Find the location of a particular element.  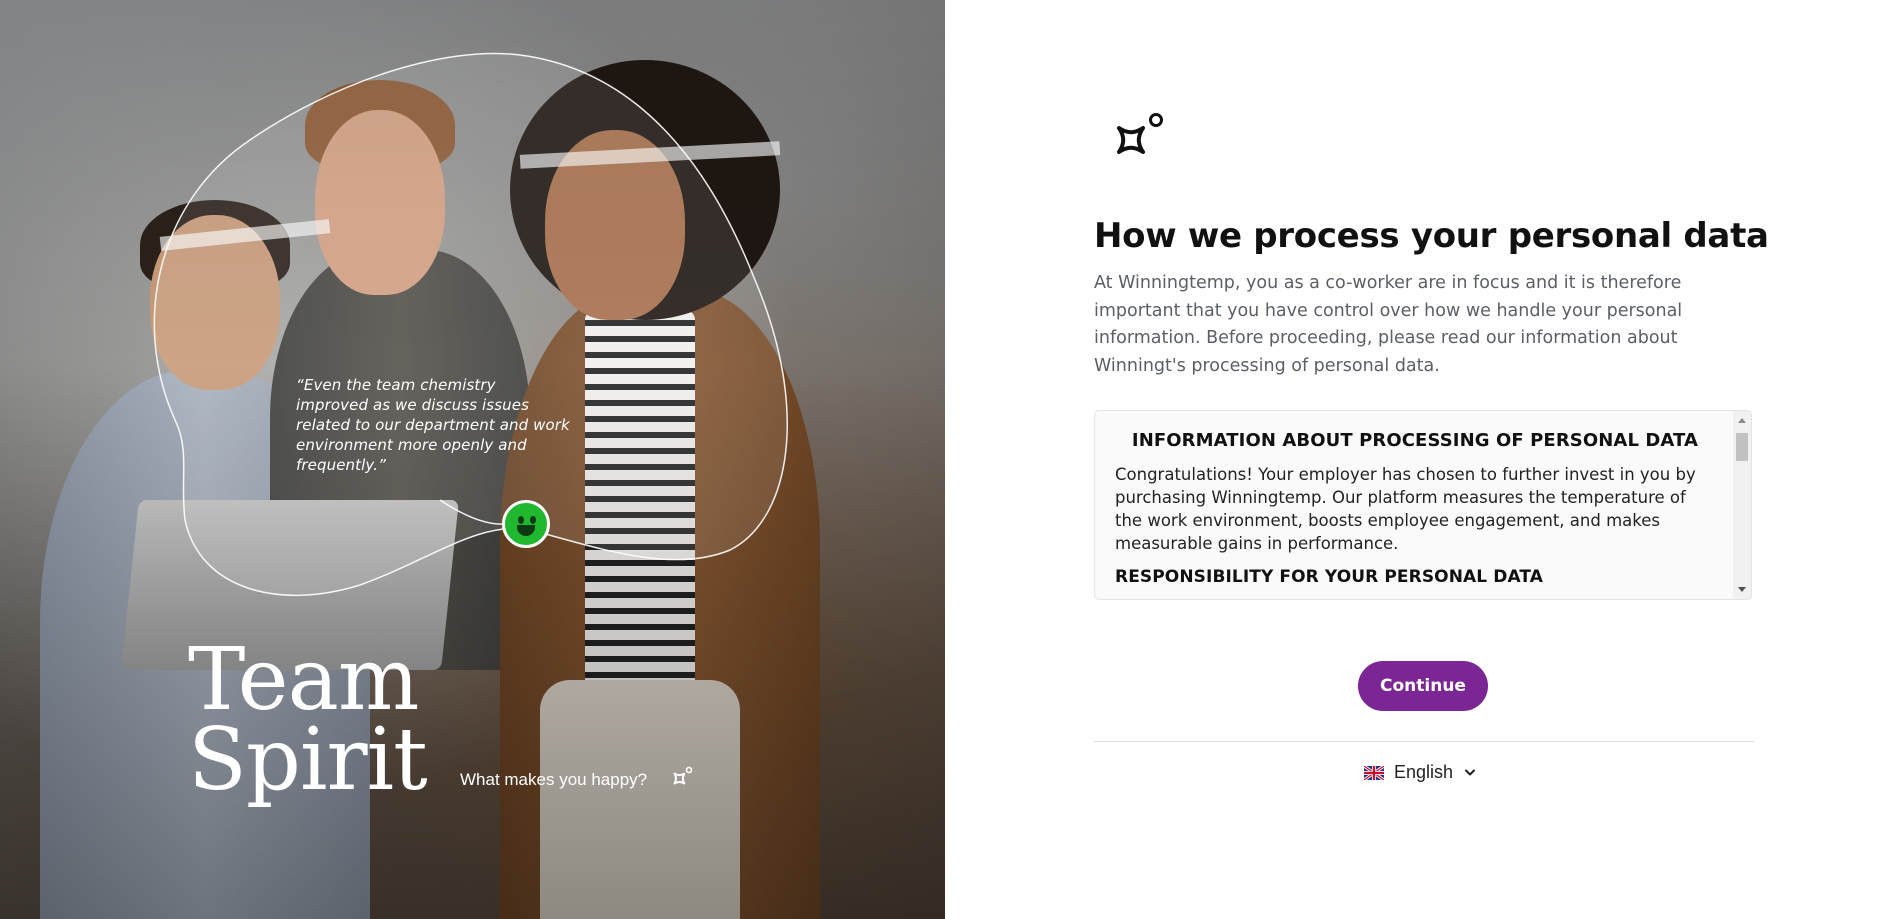

privacy-info-subheading: RESPONSIBILITY FOR YOUR PERSONAL DATA is located at coordinates (1329, 577).